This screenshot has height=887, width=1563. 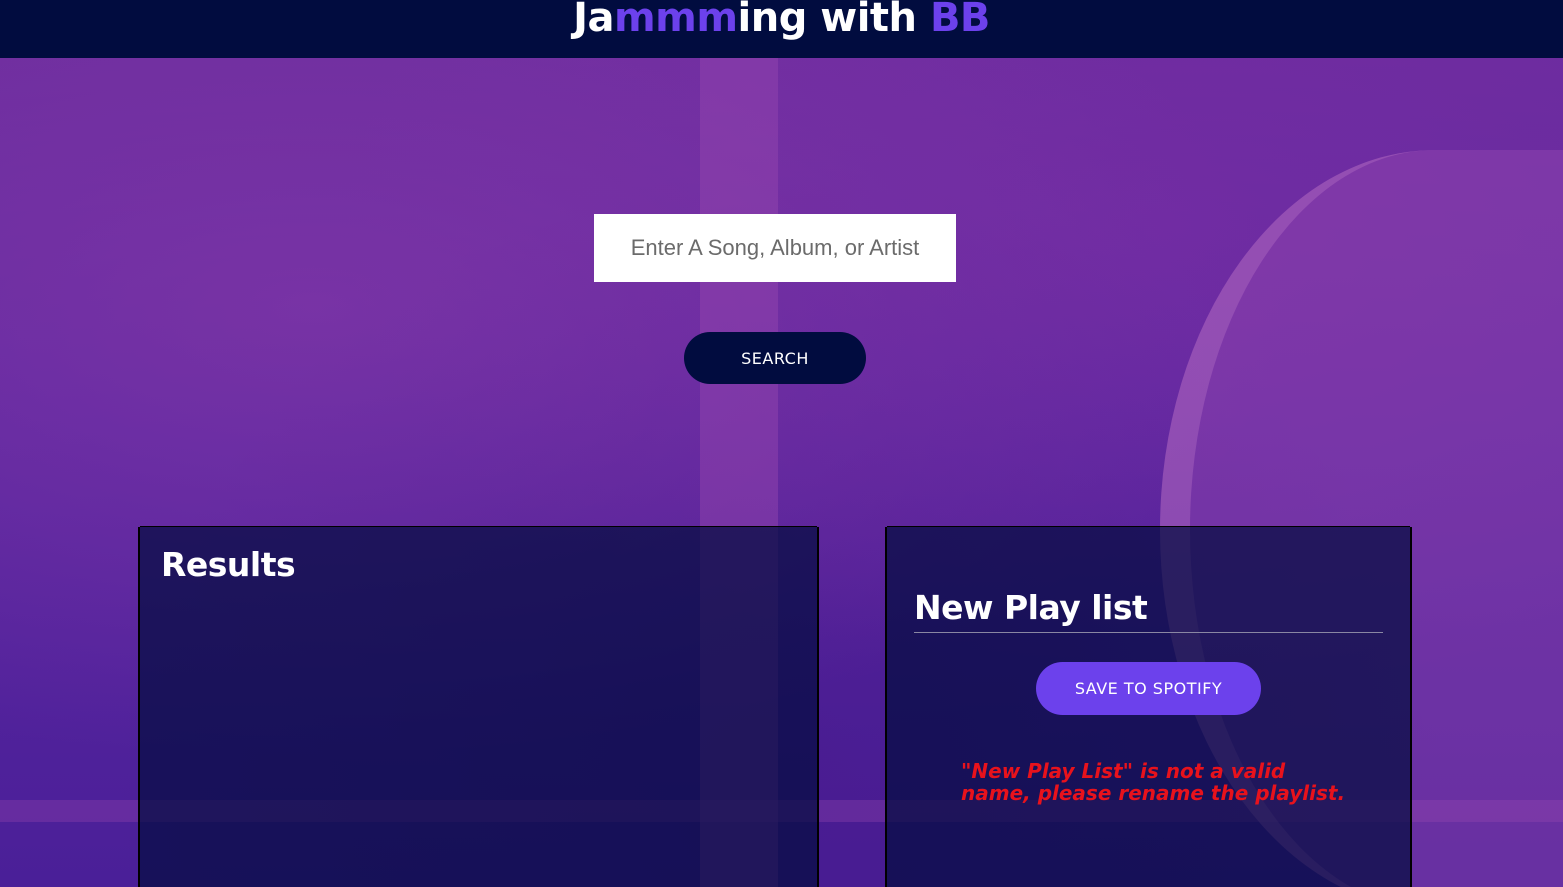 I want to click on title-accent: BB, so click(x=959, y=20).